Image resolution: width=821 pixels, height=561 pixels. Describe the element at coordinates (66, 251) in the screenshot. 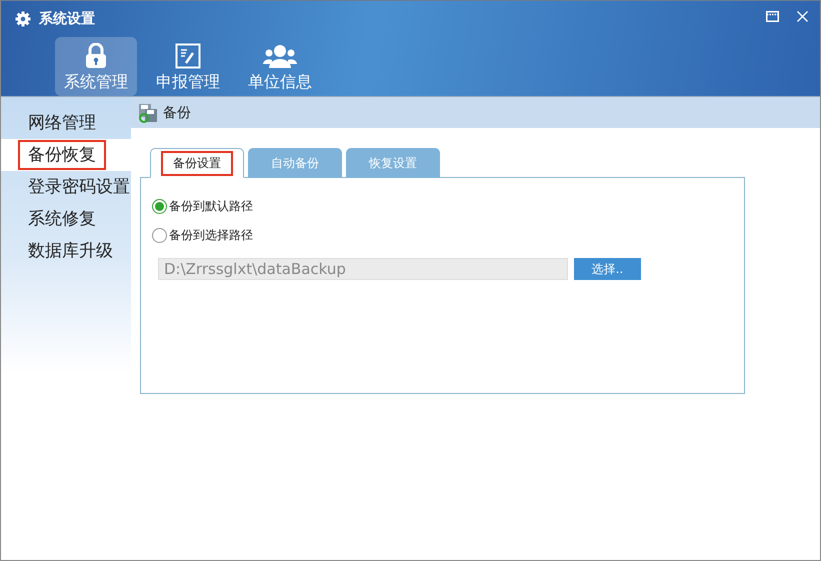

I see `sidebar-item: 数据库升级` at that location.